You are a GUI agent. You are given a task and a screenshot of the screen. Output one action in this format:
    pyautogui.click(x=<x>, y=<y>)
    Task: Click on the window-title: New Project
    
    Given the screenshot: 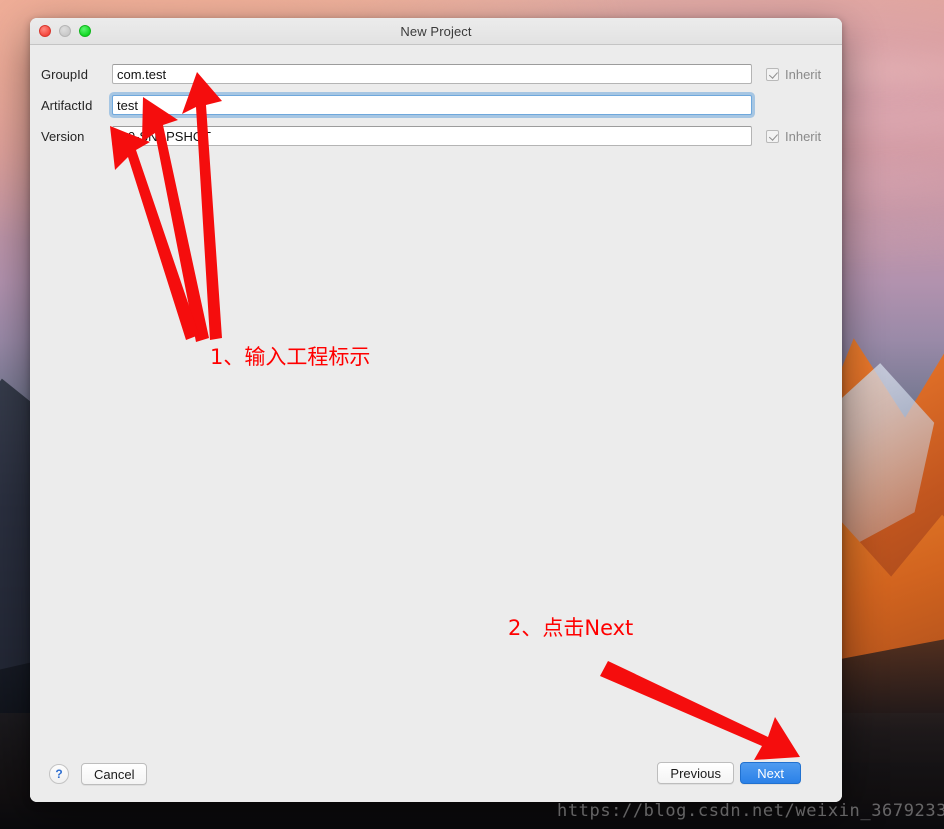 What is the action you would take?
    pyautogui.click(x=436, y=31)
    